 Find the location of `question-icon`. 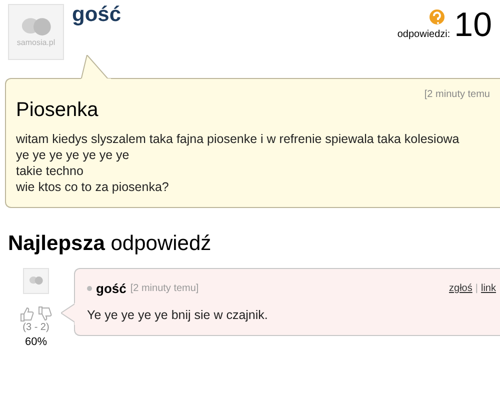

question-icon is located at coordinates (437, 18).